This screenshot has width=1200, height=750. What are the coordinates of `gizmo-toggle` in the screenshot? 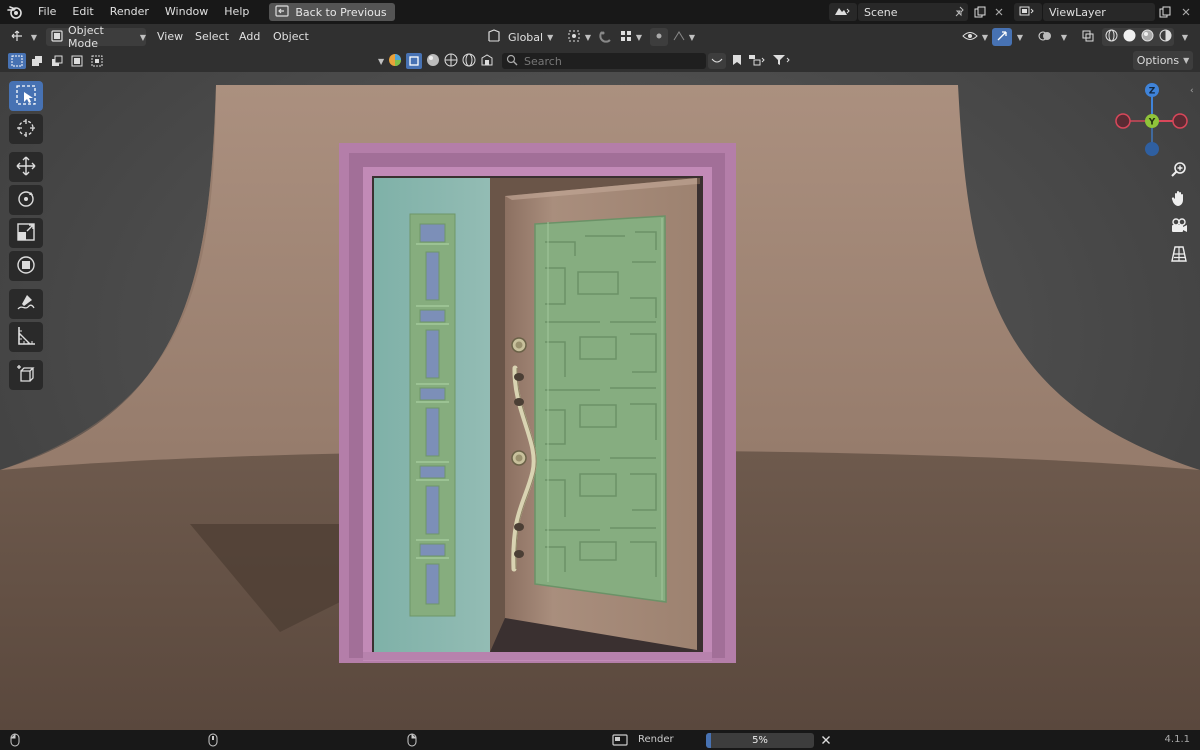 It's located at (1002, 37).